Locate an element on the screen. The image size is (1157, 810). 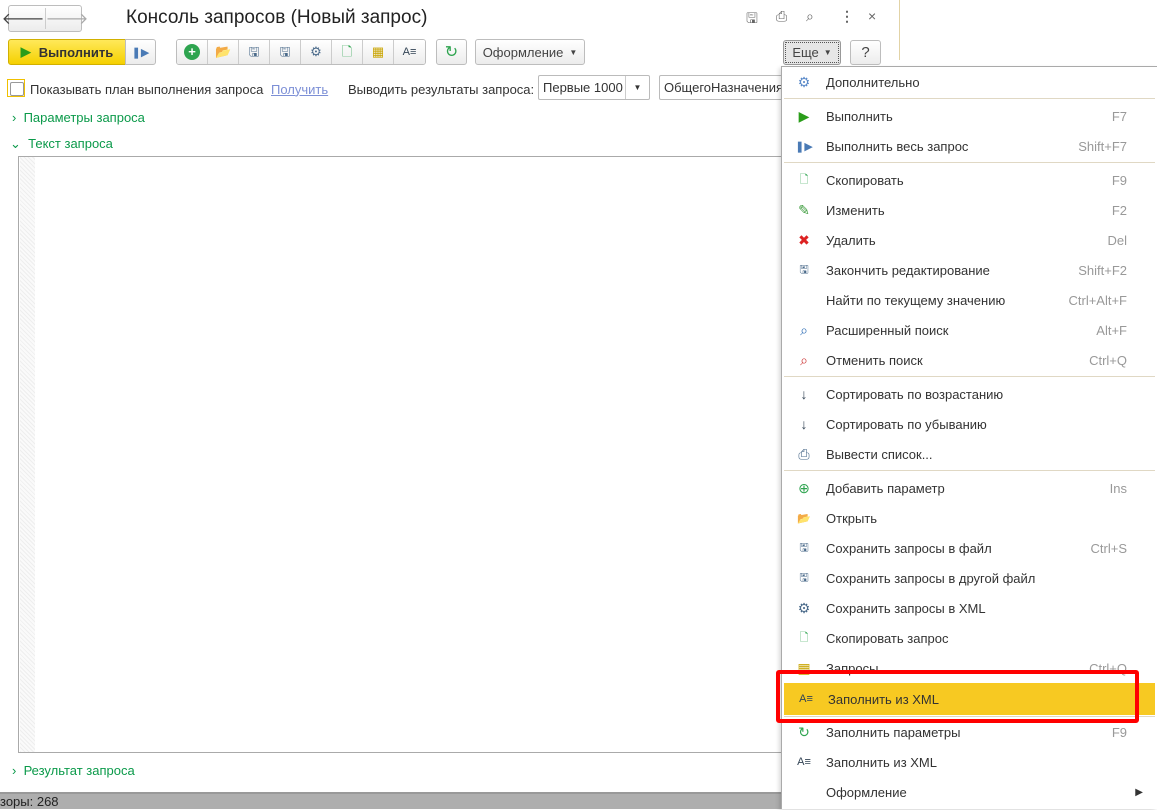
result-label: Результат запроса is located at coordinates (79, 770).